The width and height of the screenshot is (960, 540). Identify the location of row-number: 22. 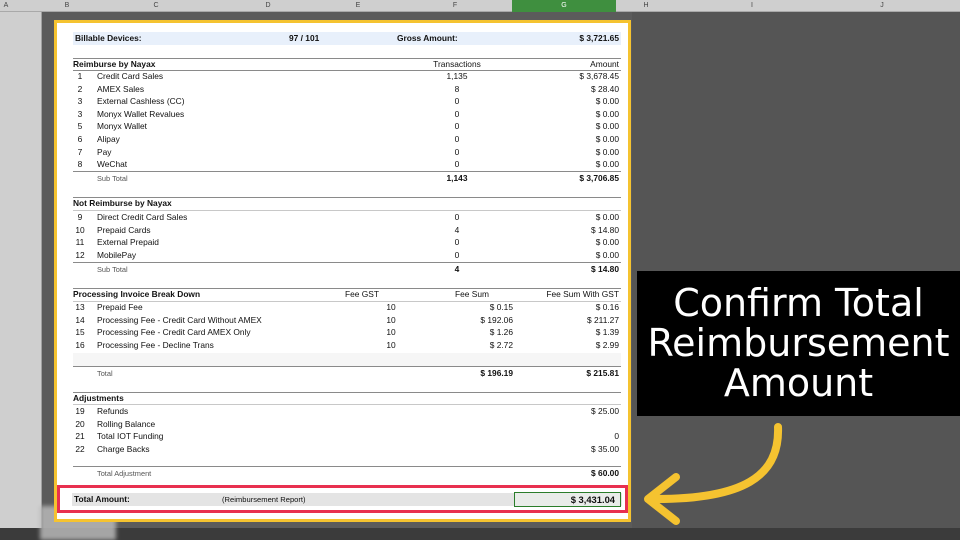
(80, 448).